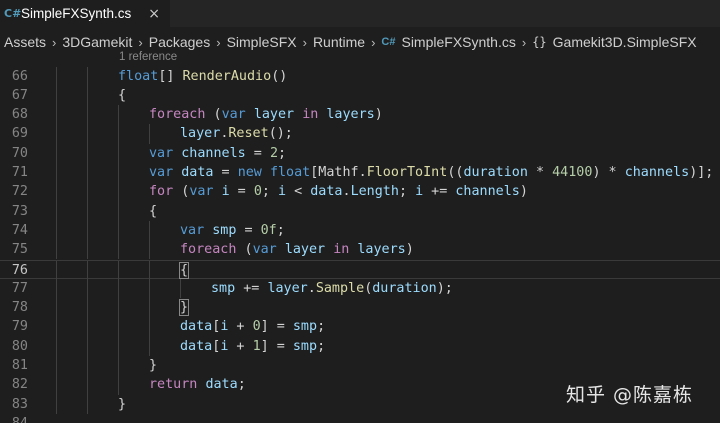 This screenshot has height=423, width=720. I want to click on code-line: 76 {, so click(360, 269).